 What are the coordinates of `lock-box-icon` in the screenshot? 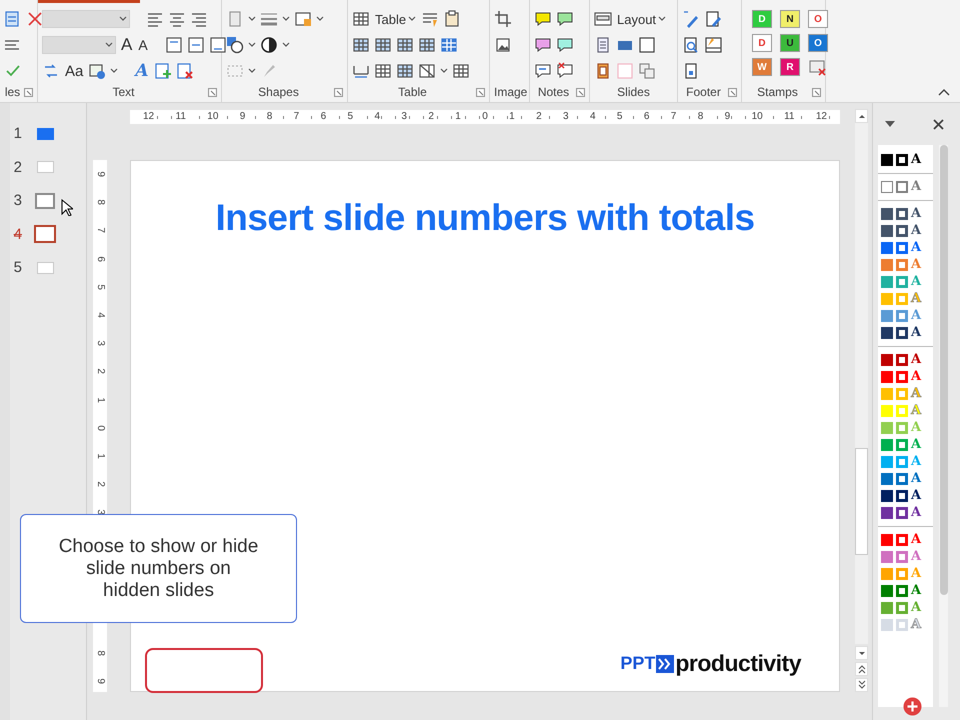 It's located at (303, 19).